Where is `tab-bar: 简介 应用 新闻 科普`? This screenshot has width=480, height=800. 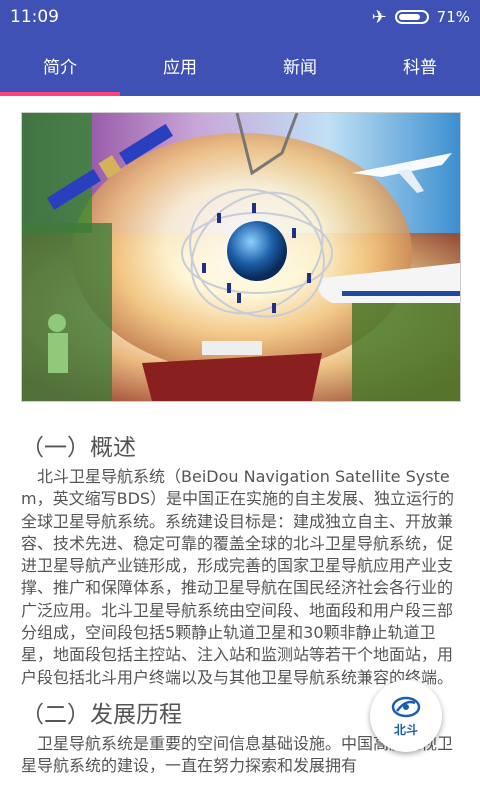 tab-bar: 简介 应用 新闻 科普 is located at coordinates (240, 65).